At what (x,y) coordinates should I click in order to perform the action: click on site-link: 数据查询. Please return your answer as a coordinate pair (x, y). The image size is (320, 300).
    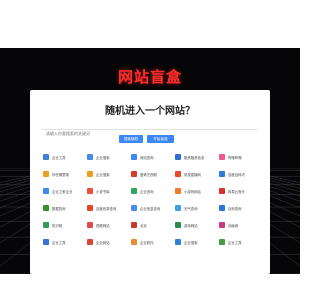
    Looking at the image, I should click on (63, 208).